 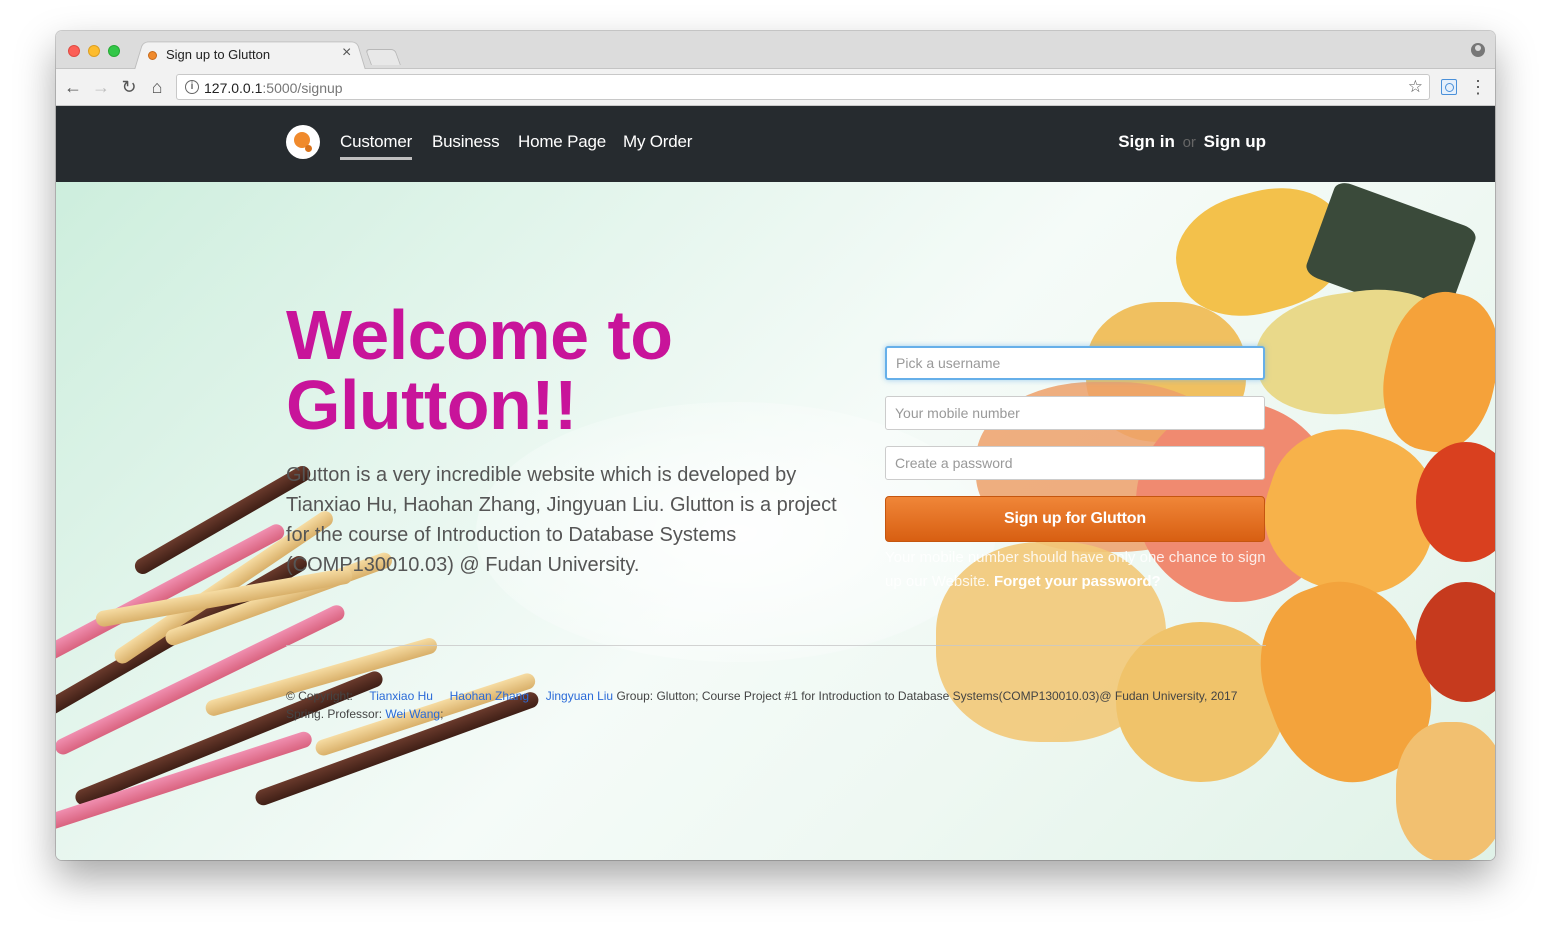 What do you see at coordinates (192, 87) in the screenshot?
I see `info-icon: i` at bounding box center [192, 87].